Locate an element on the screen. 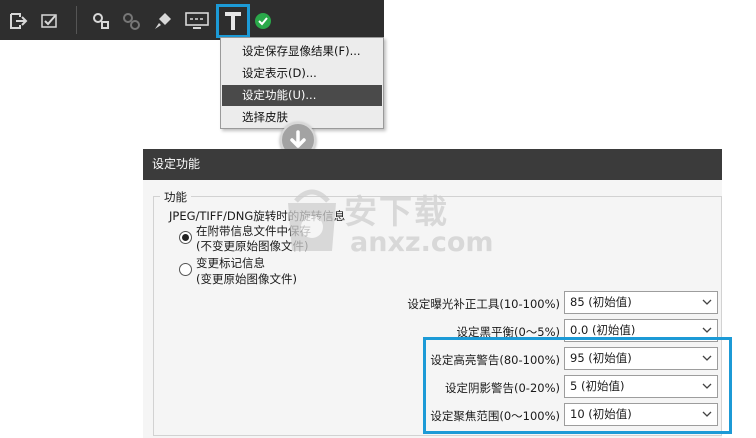 This screenshot has height=438, width=756. warnings-highlight-box is located at coordinates (577, 385).